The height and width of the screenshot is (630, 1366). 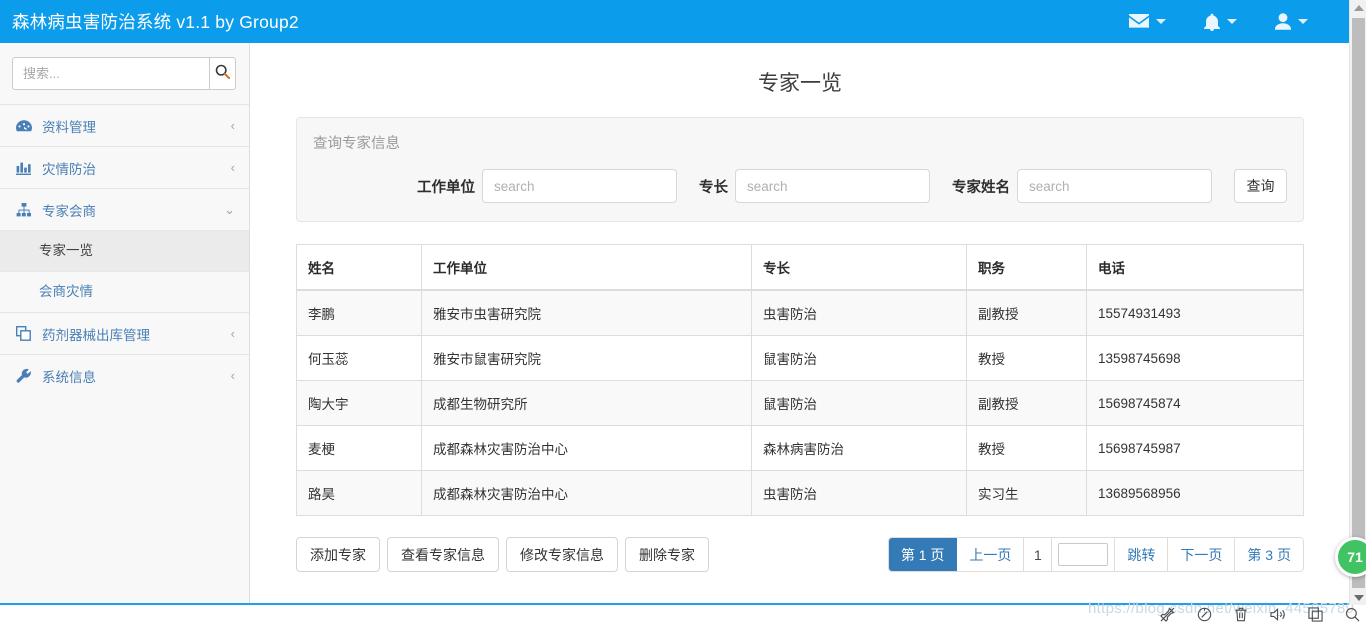 I want to click on add-expert-button: 添加专家, so click(x=338, y=554).